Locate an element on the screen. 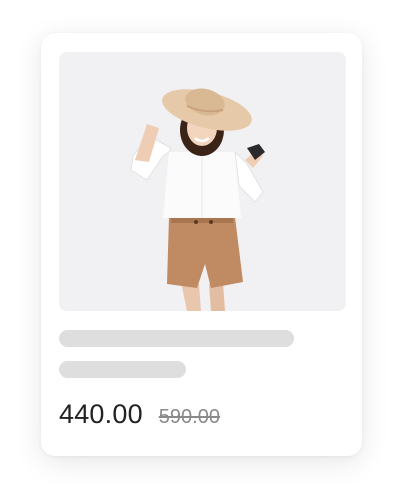 This screenshot has height=500, width=401. original-price: 590.00 is located at coordinates (189, 417).